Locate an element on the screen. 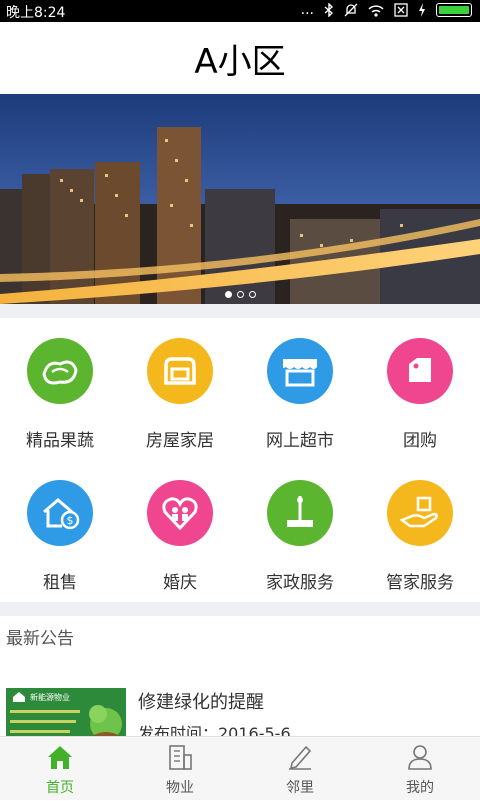 This screenshot has height=801, width=480. charging-icon is located at coordinates (422, 10).